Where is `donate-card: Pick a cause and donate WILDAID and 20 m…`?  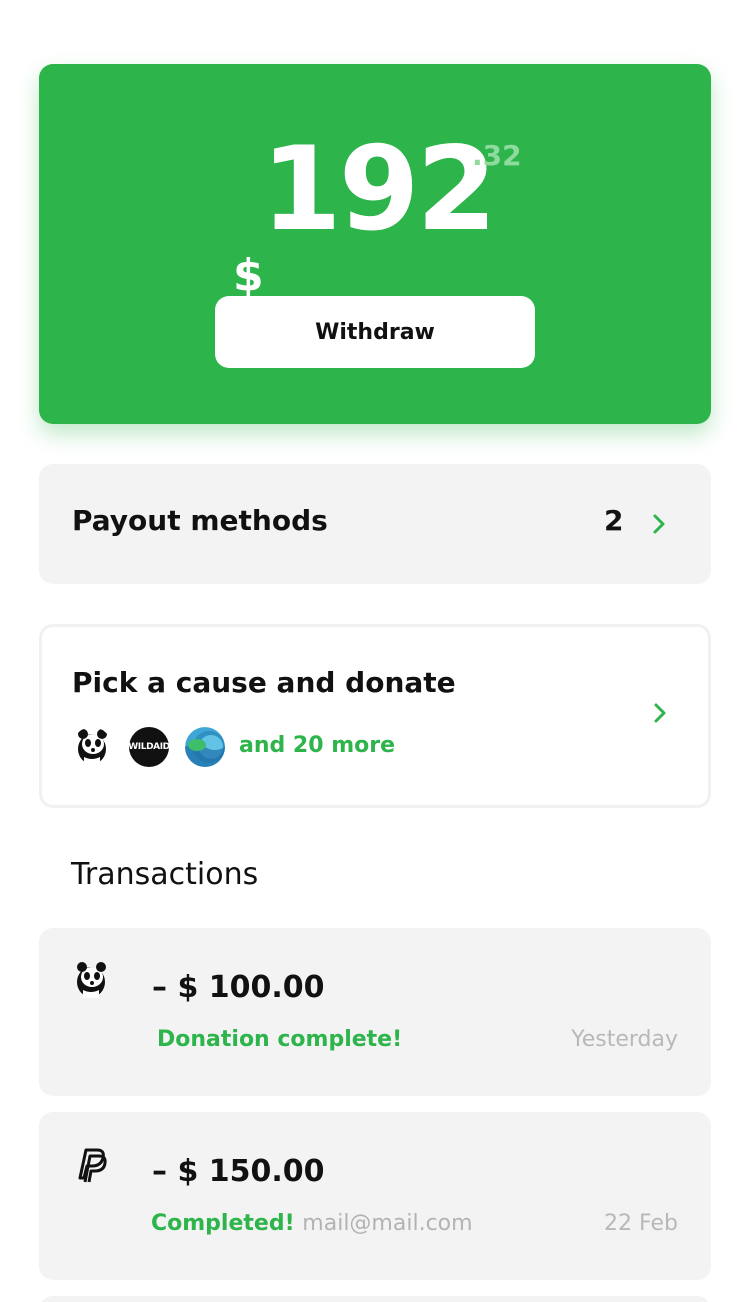
donate-card: Pick a cause and donate WILDAID and 20 m… is located at coordinates (375, 716).